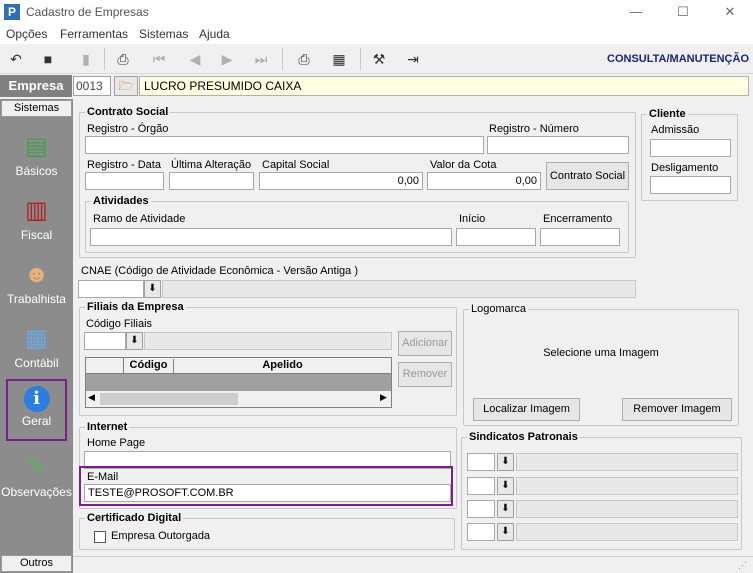  What do you see at coordinates (134, 341) in the screenshot?
I see `codigo-filiais-dropdown-icon: ⬇` at bounding box center [134, 341].